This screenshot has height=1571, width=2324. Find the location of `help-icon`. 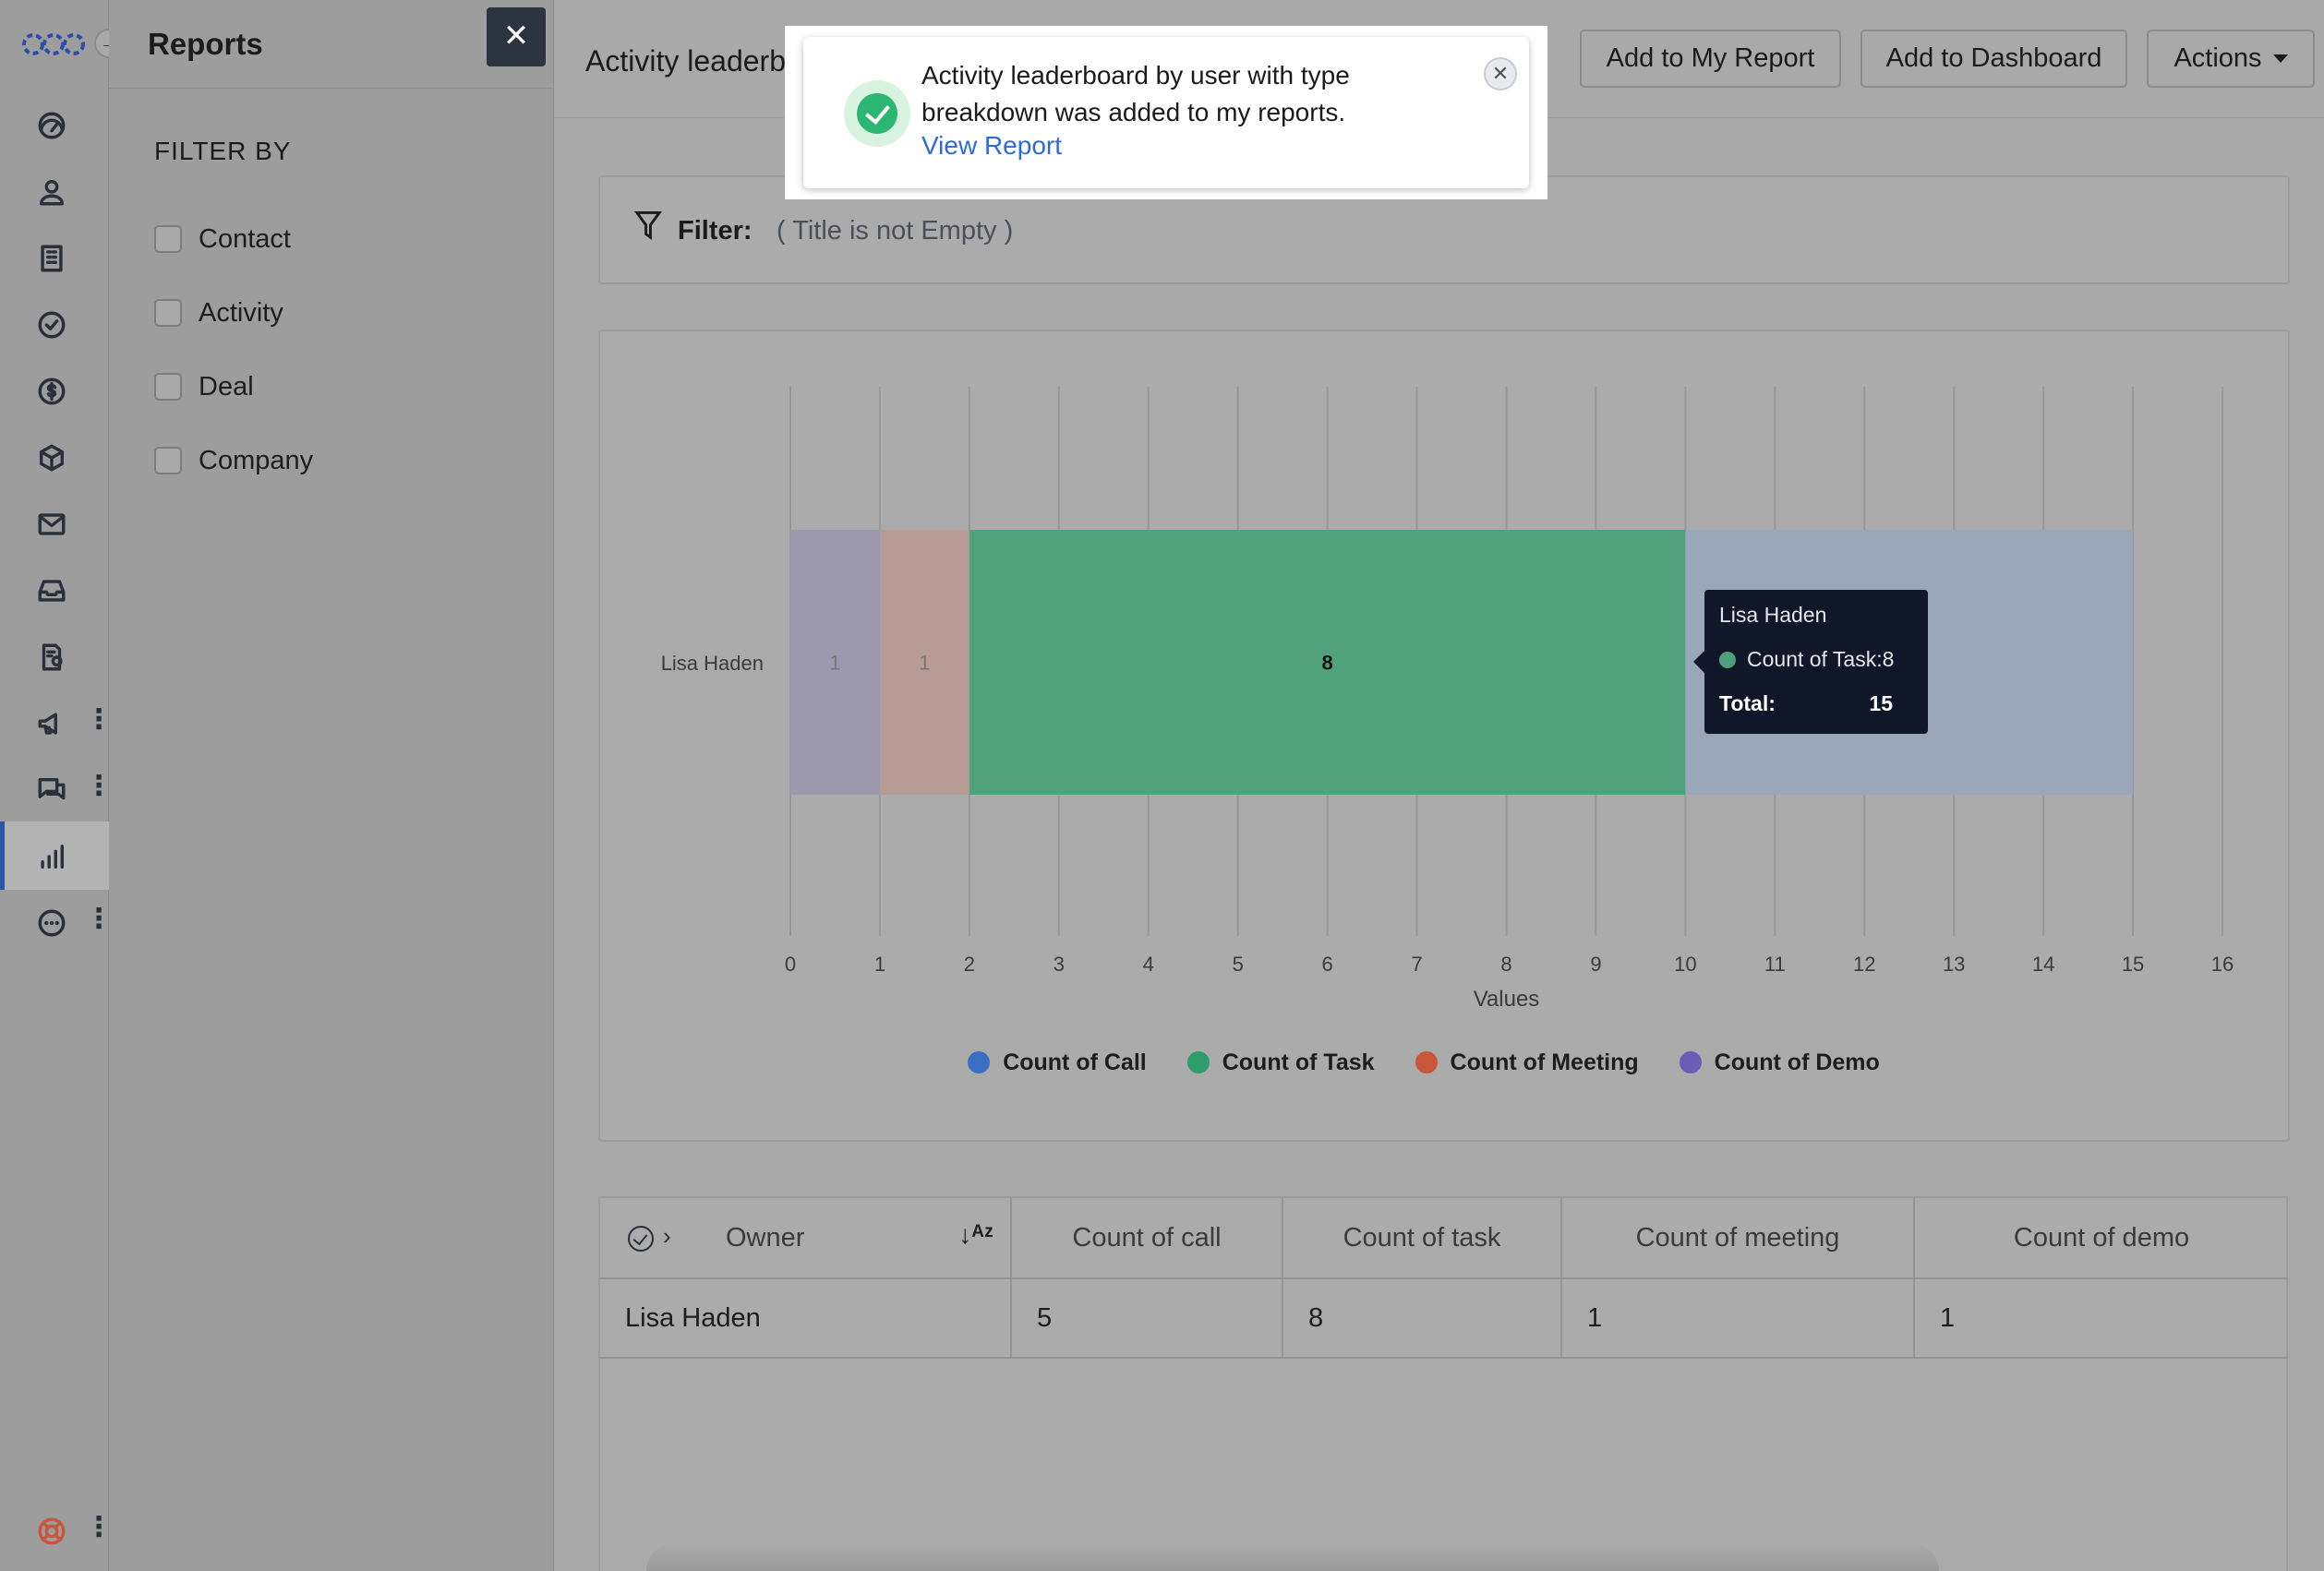

help-icon is located at coordinates (52, 1531).